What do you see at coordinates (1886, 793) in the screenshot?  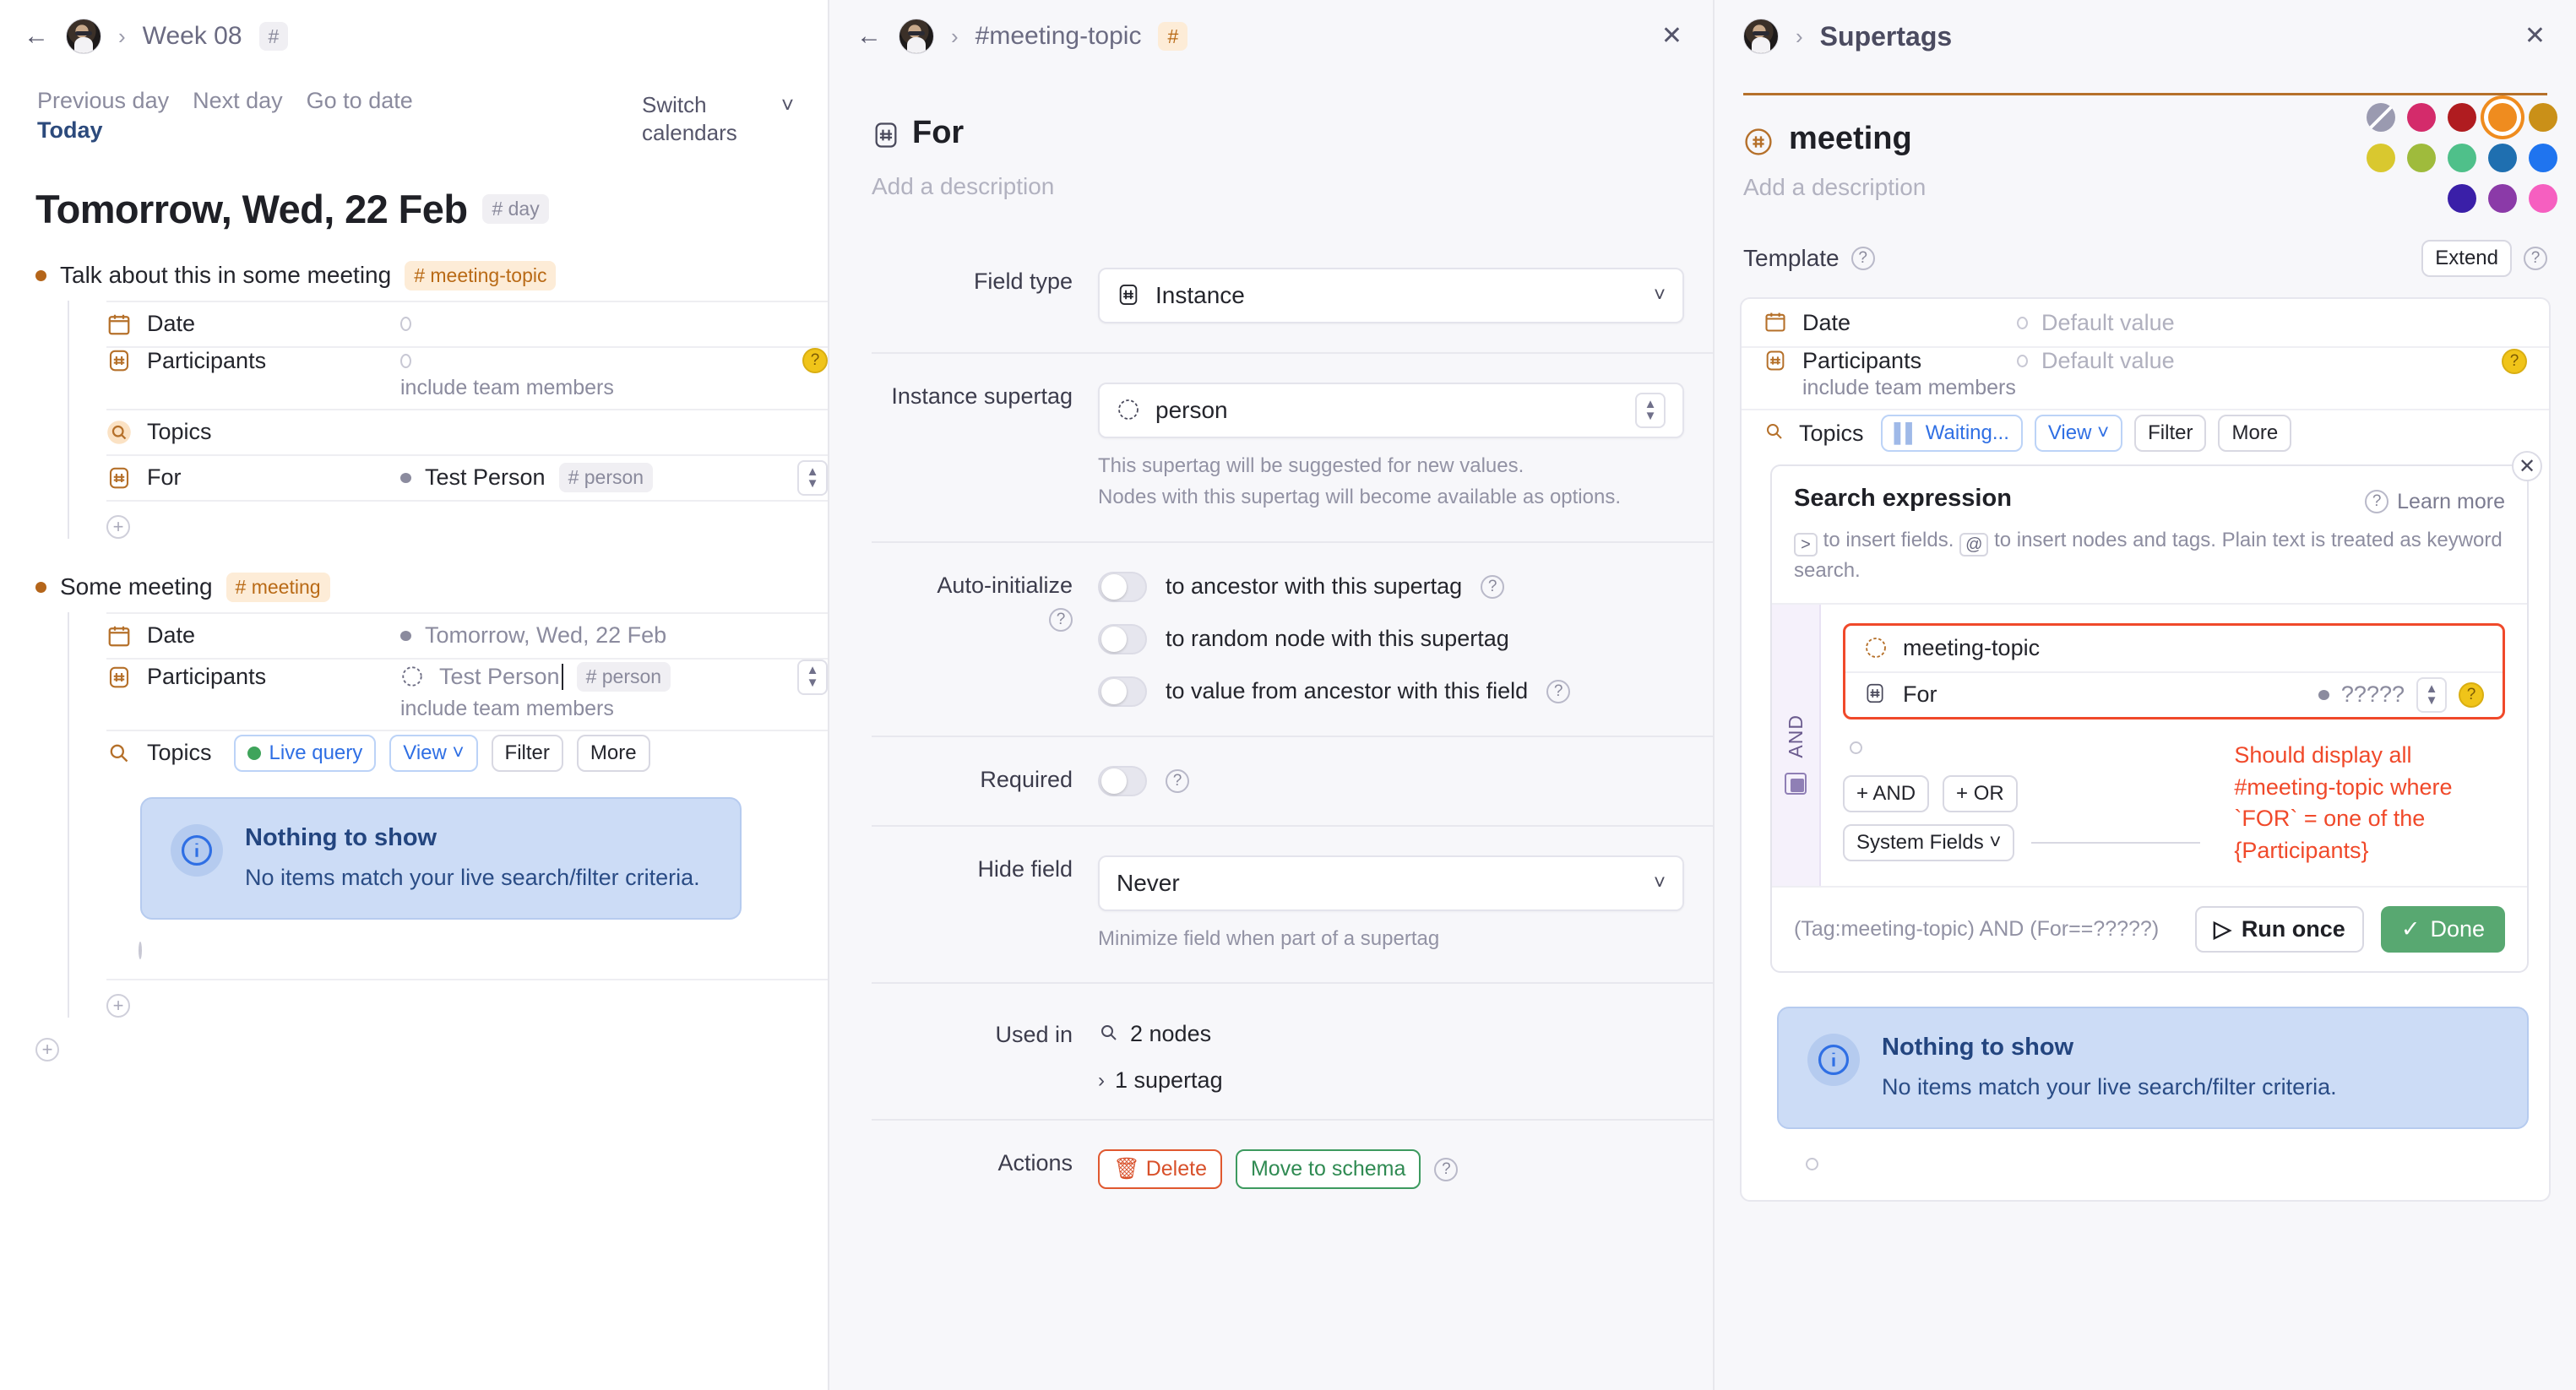 I see `add-and-button: + AND` at bounding box center [1886, 793].